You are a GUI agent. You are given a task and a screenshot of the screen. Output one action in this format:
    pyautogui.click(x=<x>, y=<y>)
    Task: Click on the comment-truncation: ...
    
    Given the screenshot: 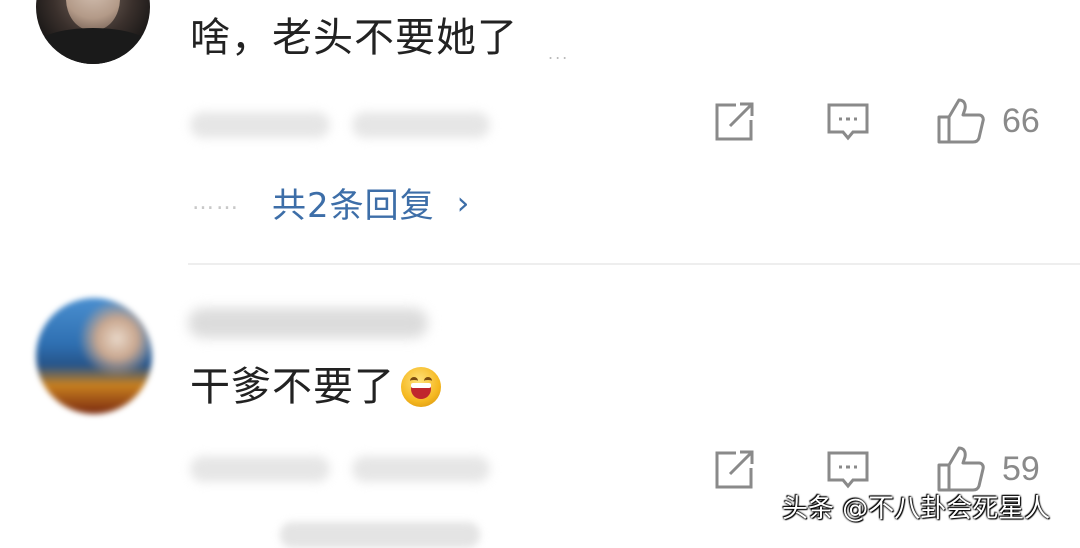 What is the action you would take?
    pyautogui.click(x=559, y=53)
    